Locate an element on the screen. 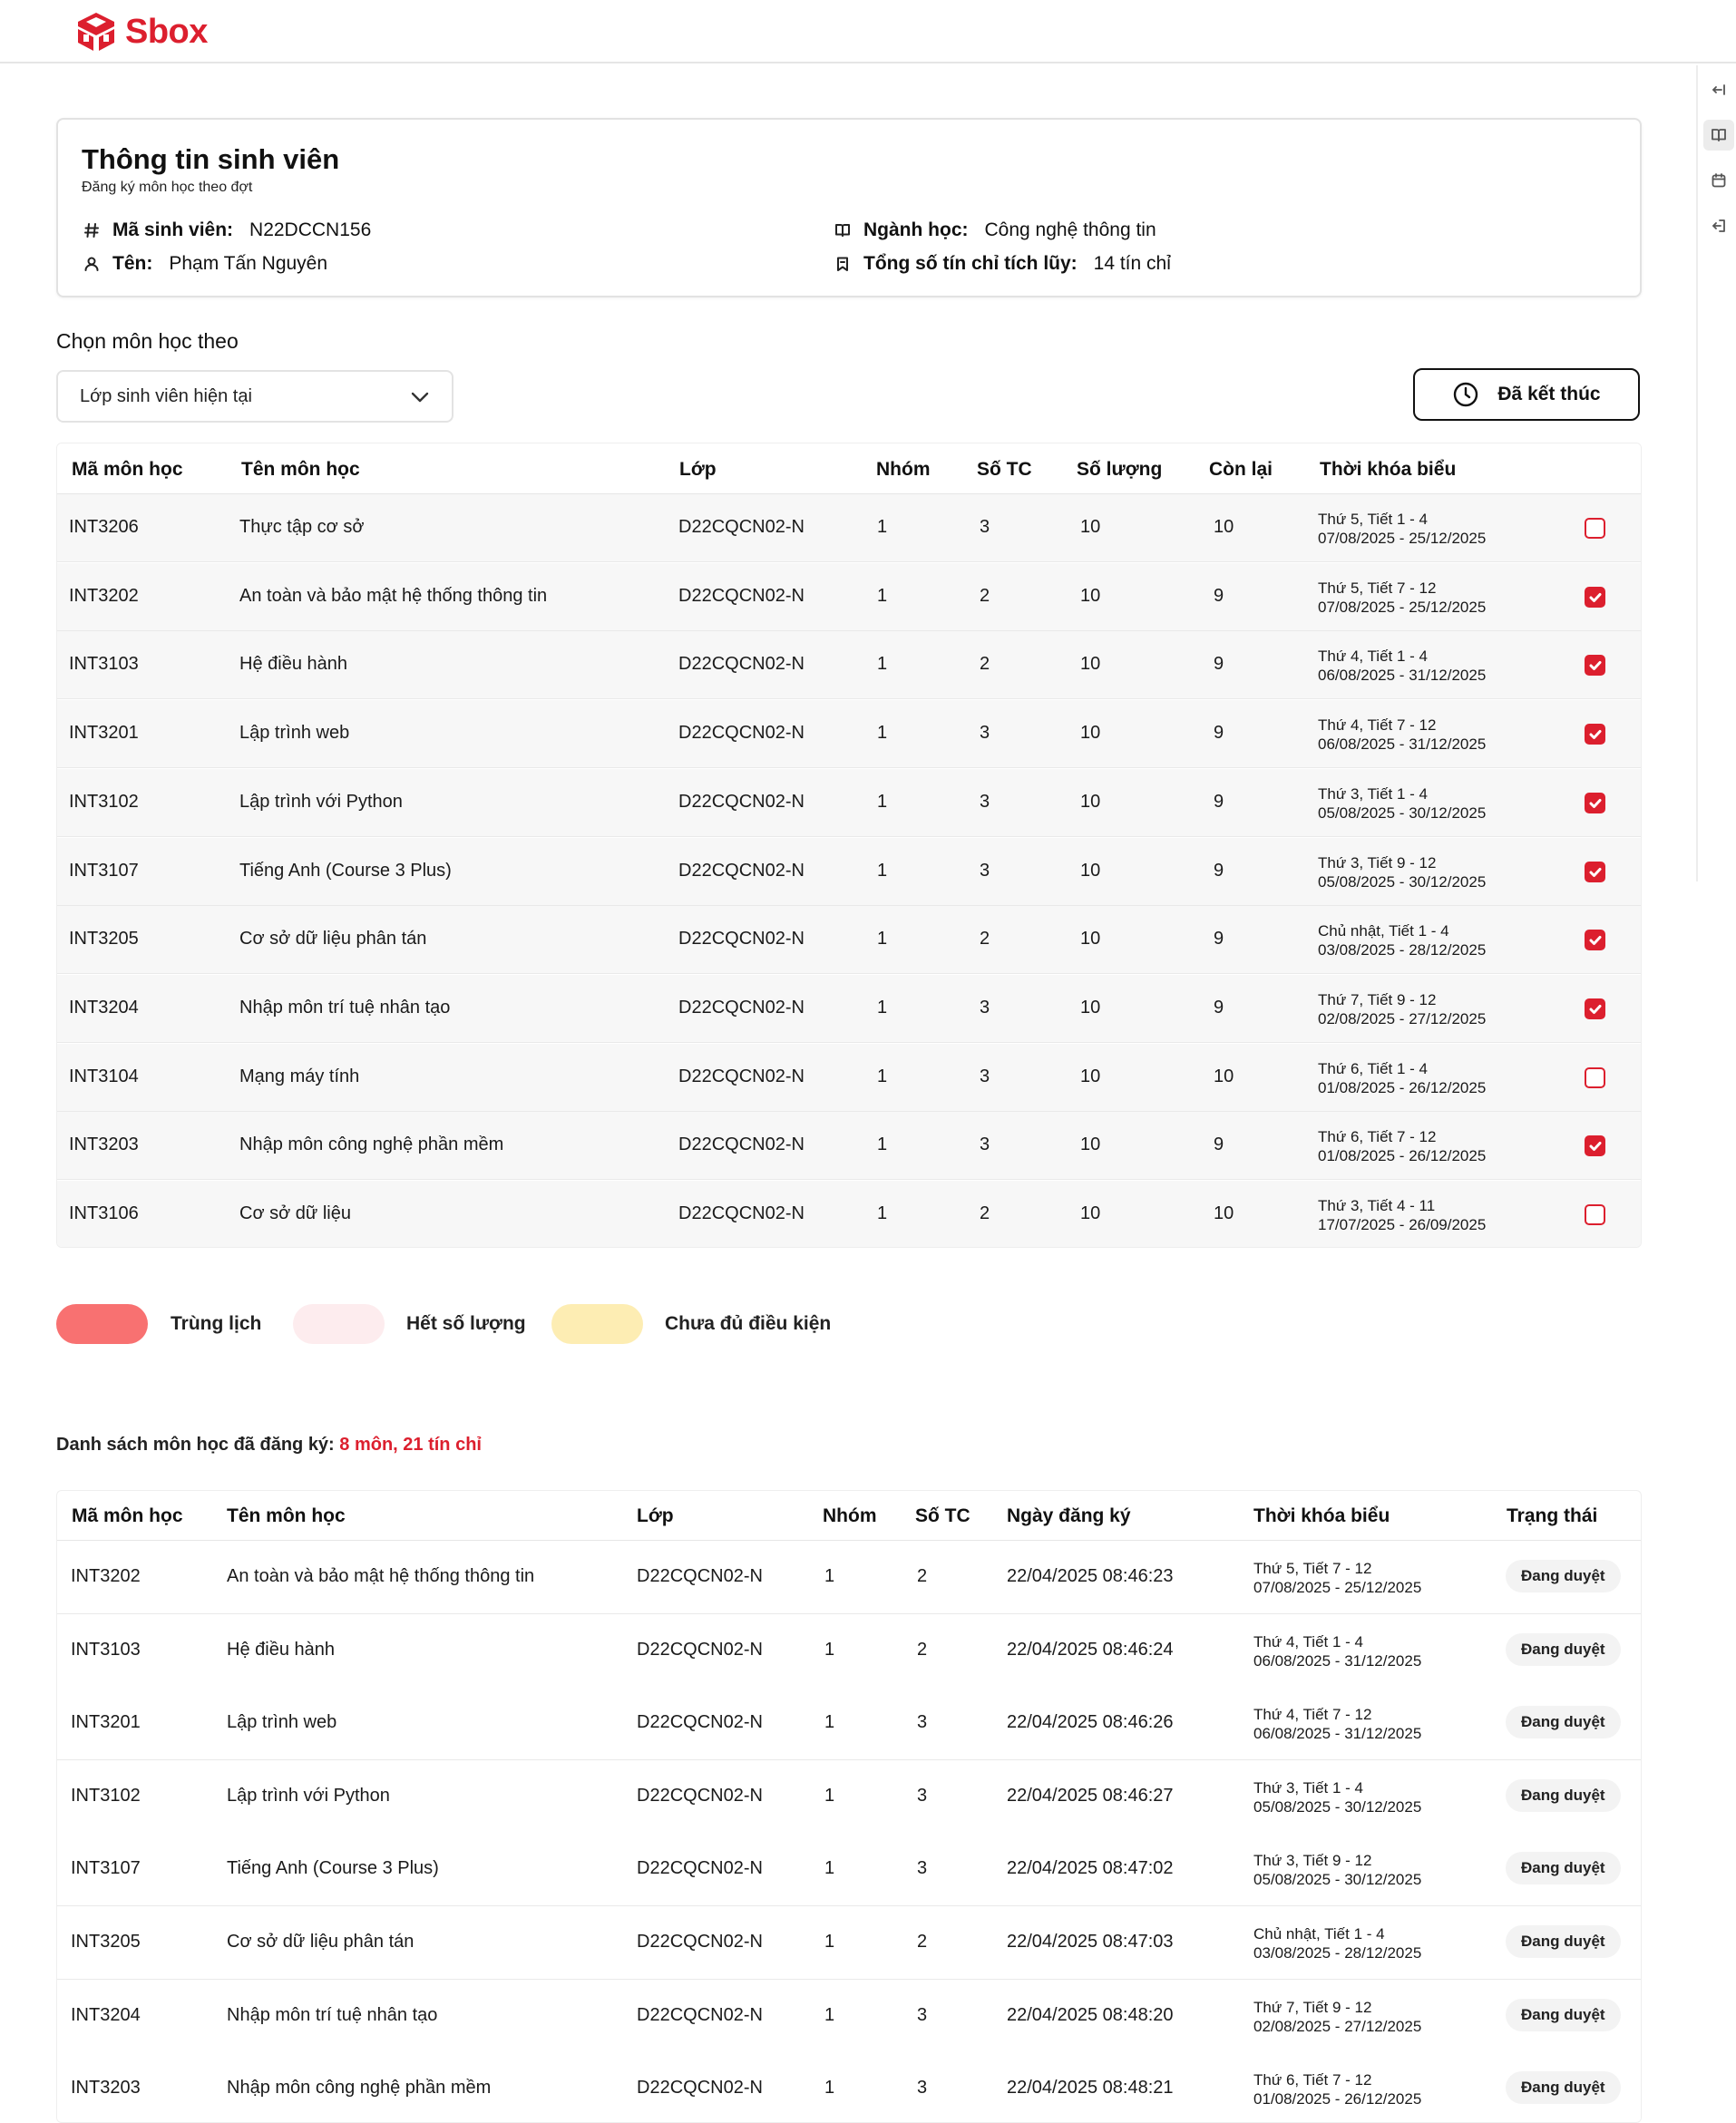  course-schedule-dates: 03/08/2025 - 28/12/2025 is located at coordinates (1402, 950).